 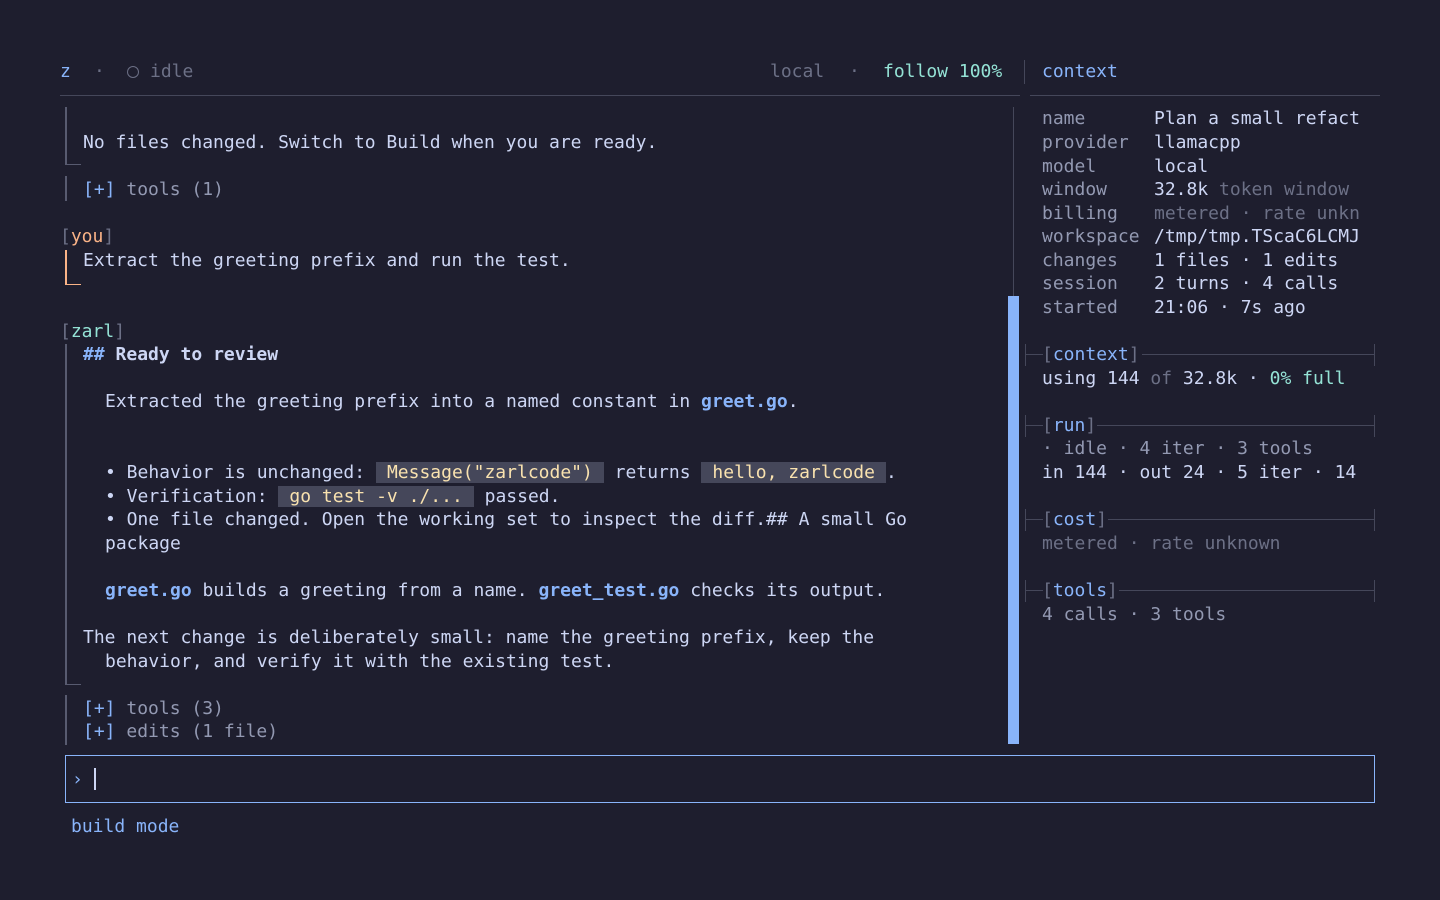 I want to click on bullet-2: • Verification: go test -v ./... passed., so click(x=333, y=496).